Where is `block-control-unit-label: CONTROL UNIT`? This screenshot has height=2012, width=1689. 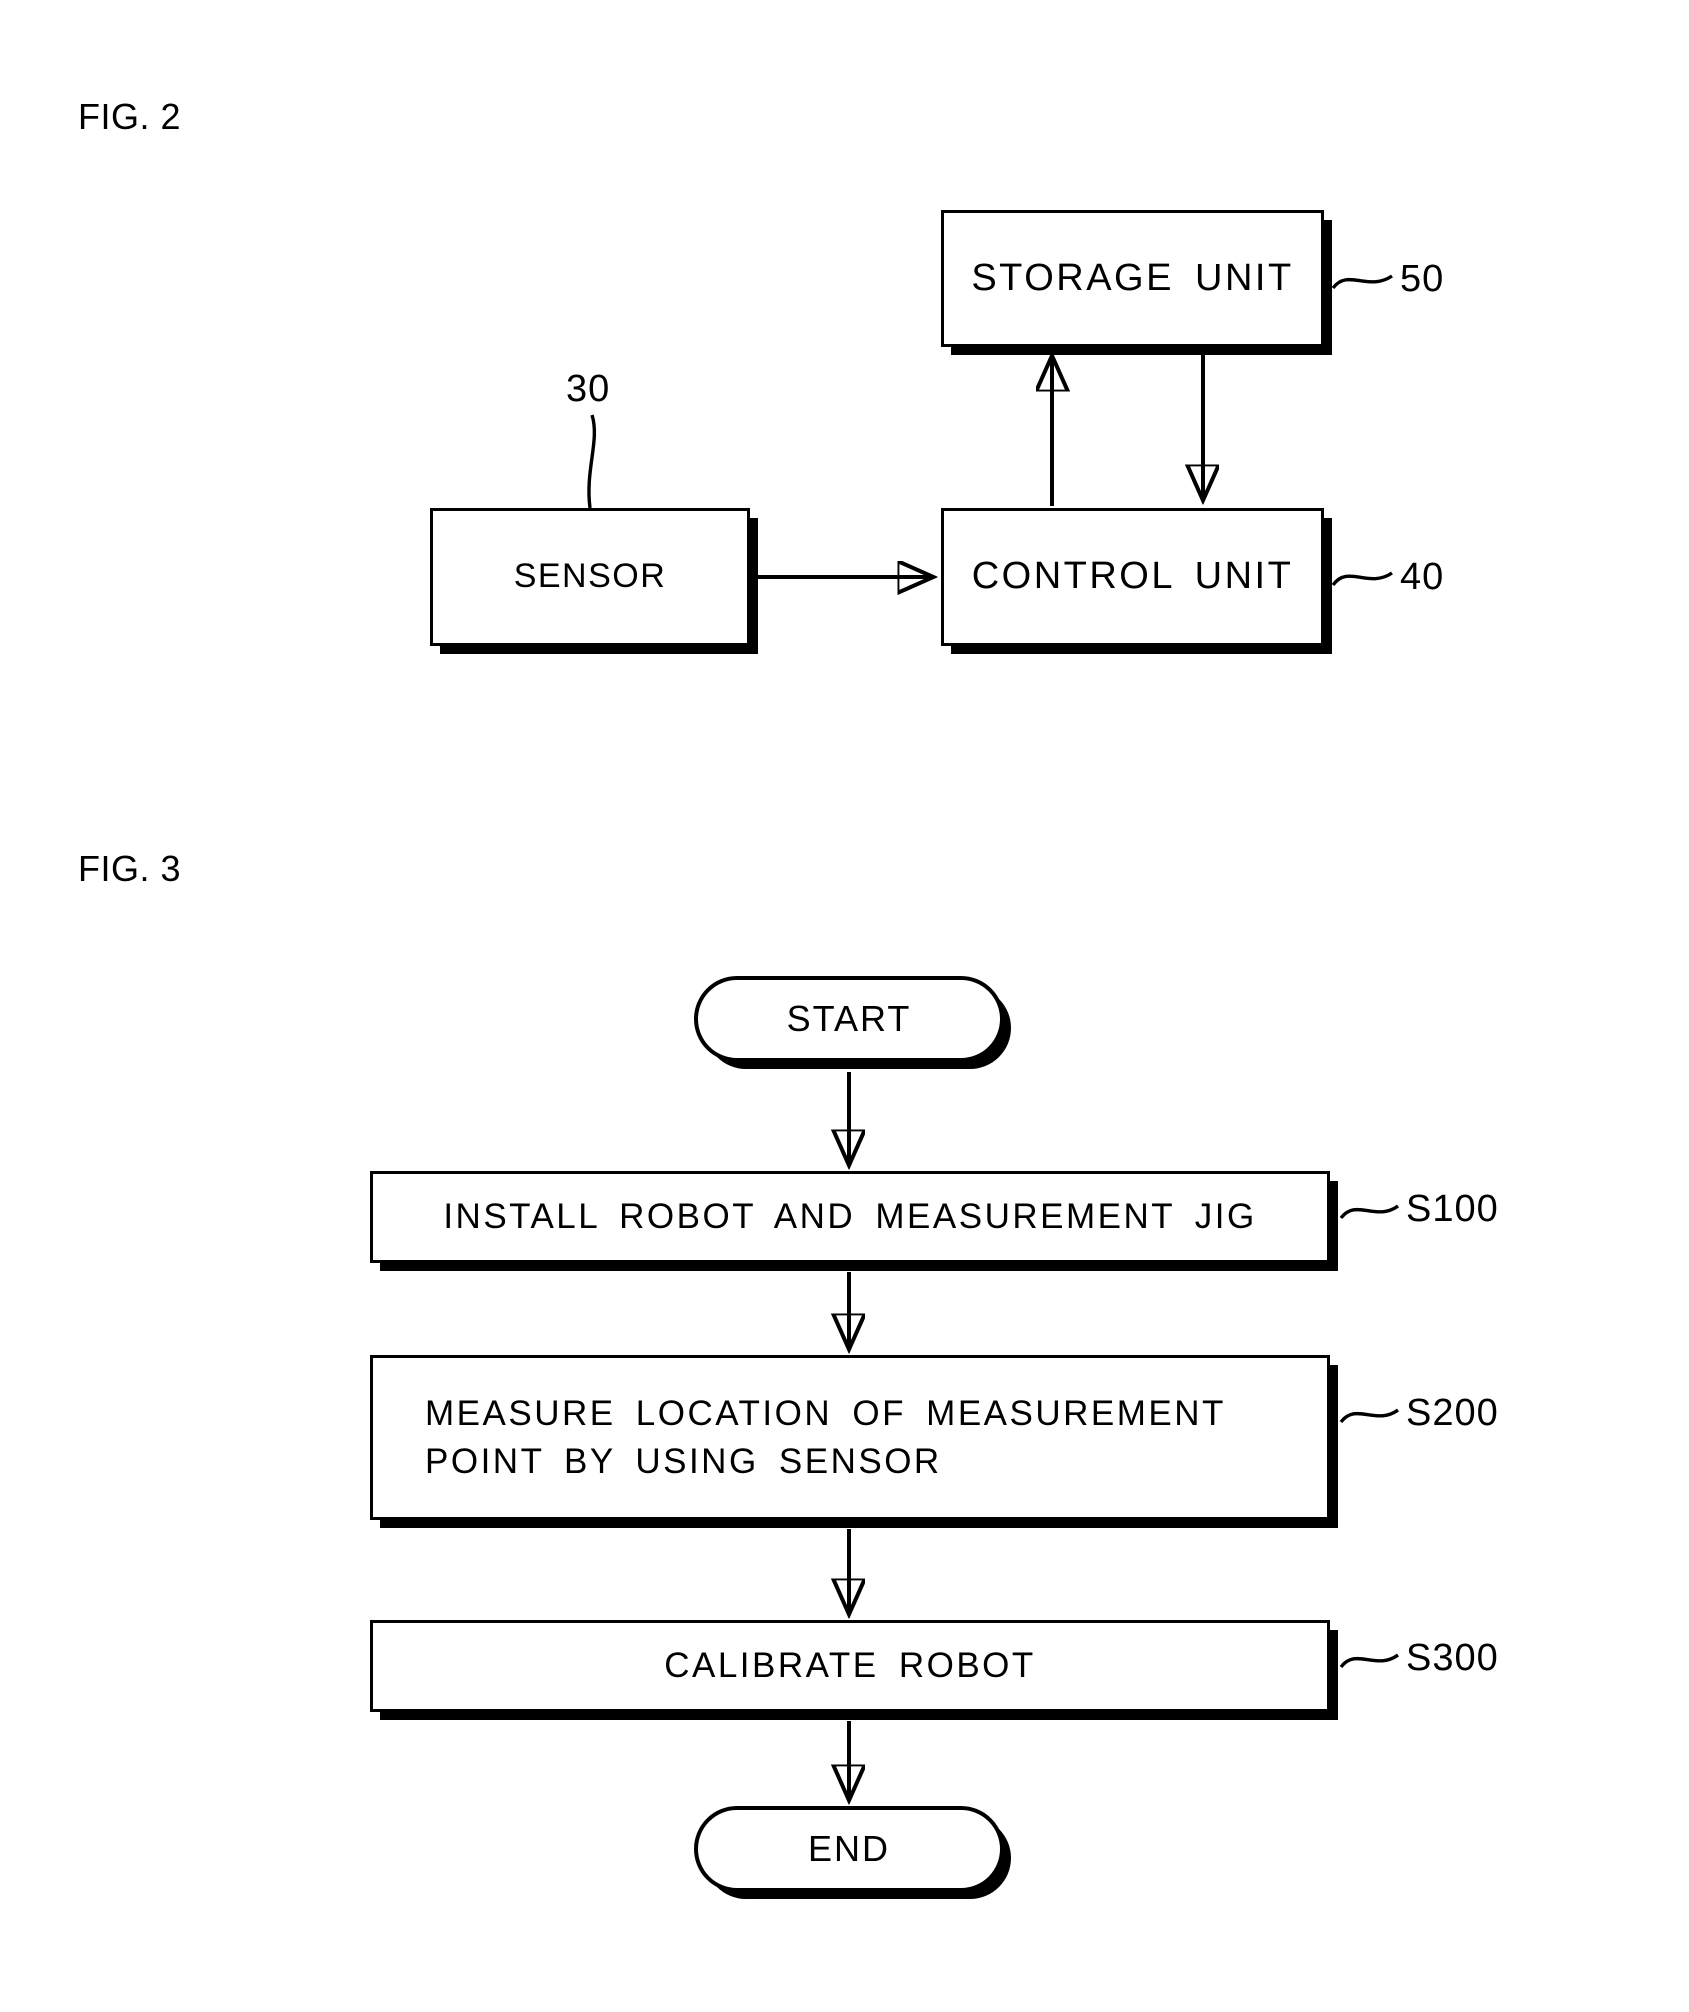 block-control-unit-label: CONTROL UNIT is located at coordinates (1132, 576).